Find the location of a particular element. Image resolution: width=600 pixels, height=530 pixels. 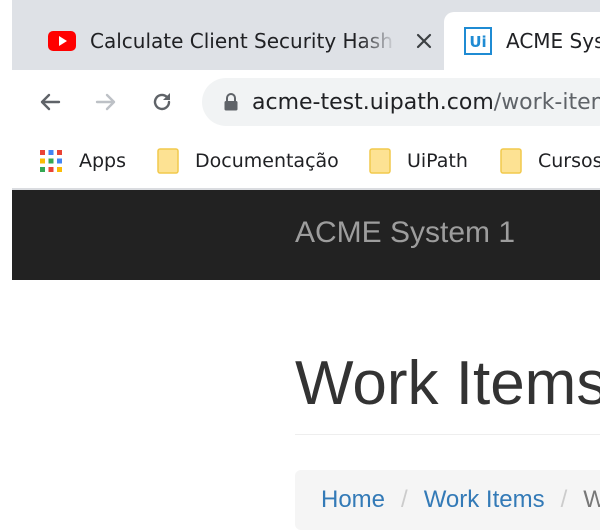

tab-youtube: Calculate Client Security Hash Pa is located at coordinates (228, 41).